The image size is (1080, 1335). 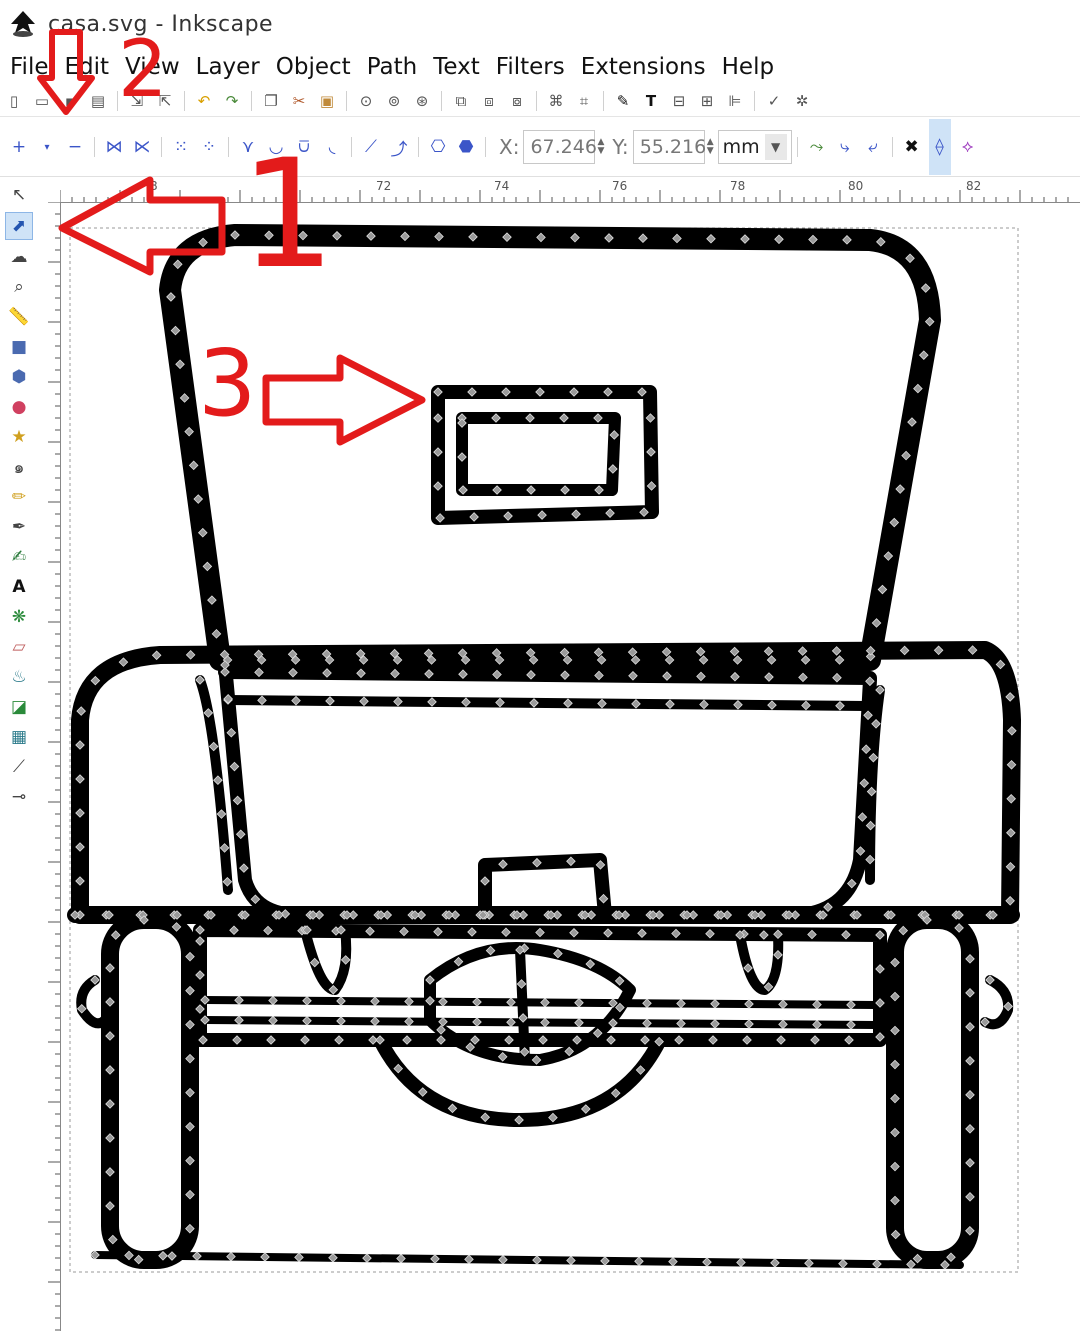 I want to click on bucket-icon: ♨, so click(x=19, y=677).